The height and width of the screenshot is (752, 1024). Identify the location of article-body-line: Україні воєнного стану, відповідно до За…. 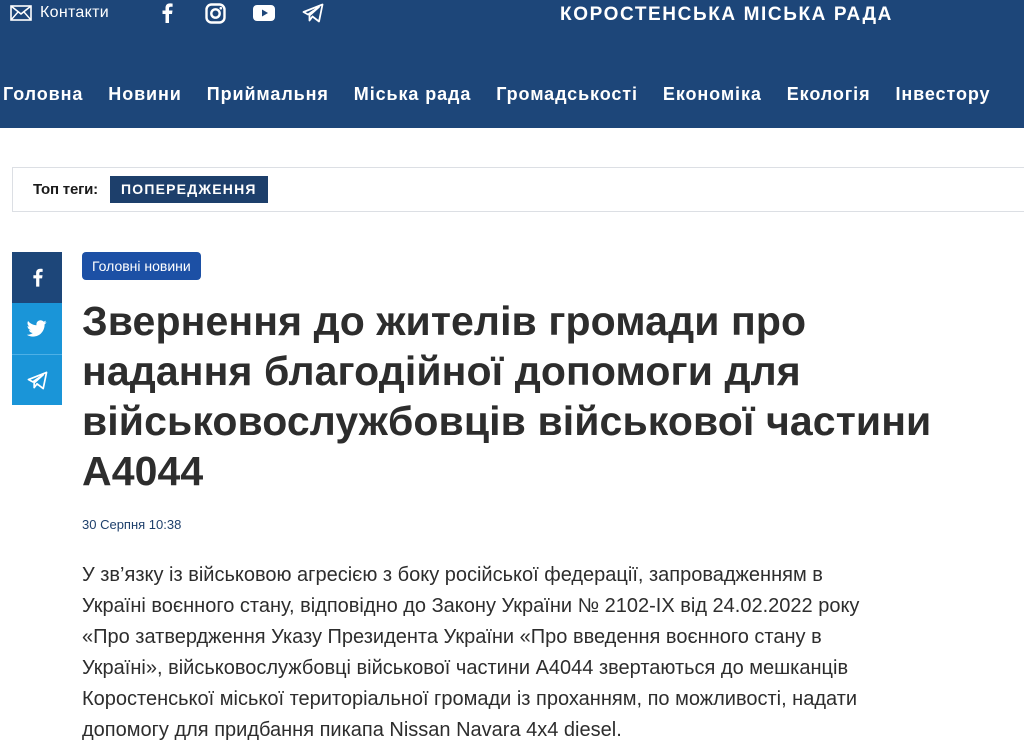
(471, 606).